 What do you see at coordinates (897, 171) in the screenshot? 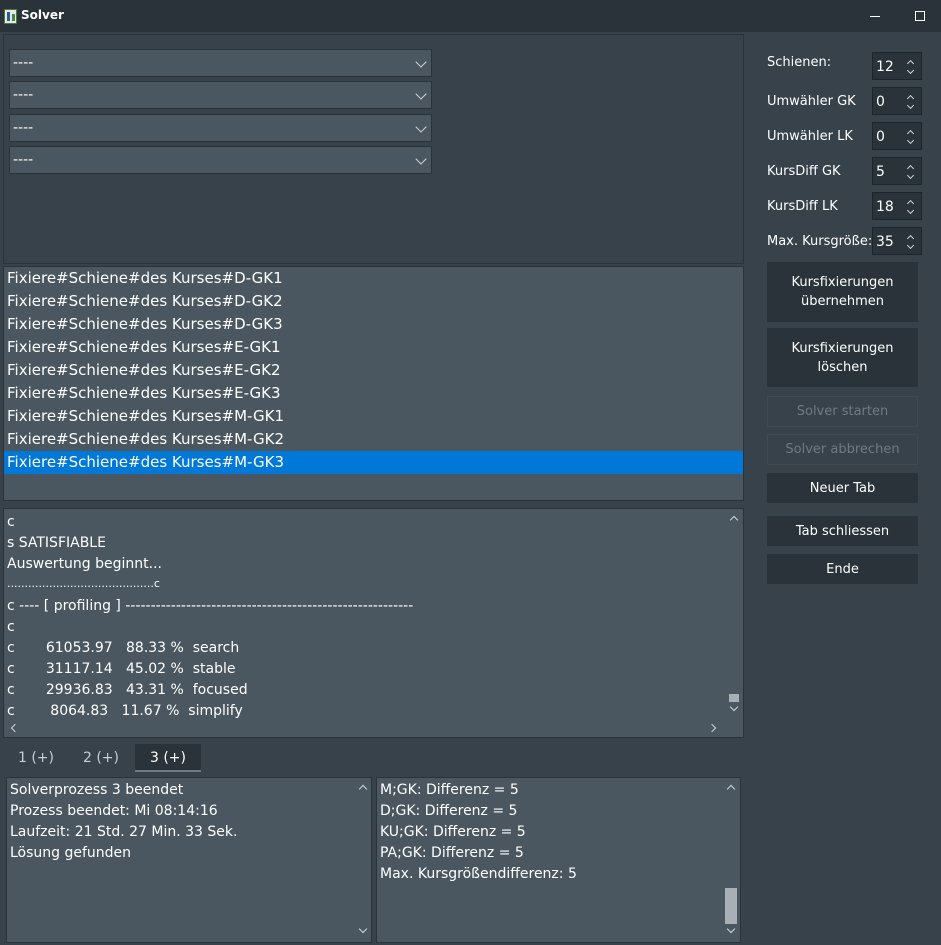
I see `kursdiff-gk-stepper: 5` at bounding box center [897, 171].